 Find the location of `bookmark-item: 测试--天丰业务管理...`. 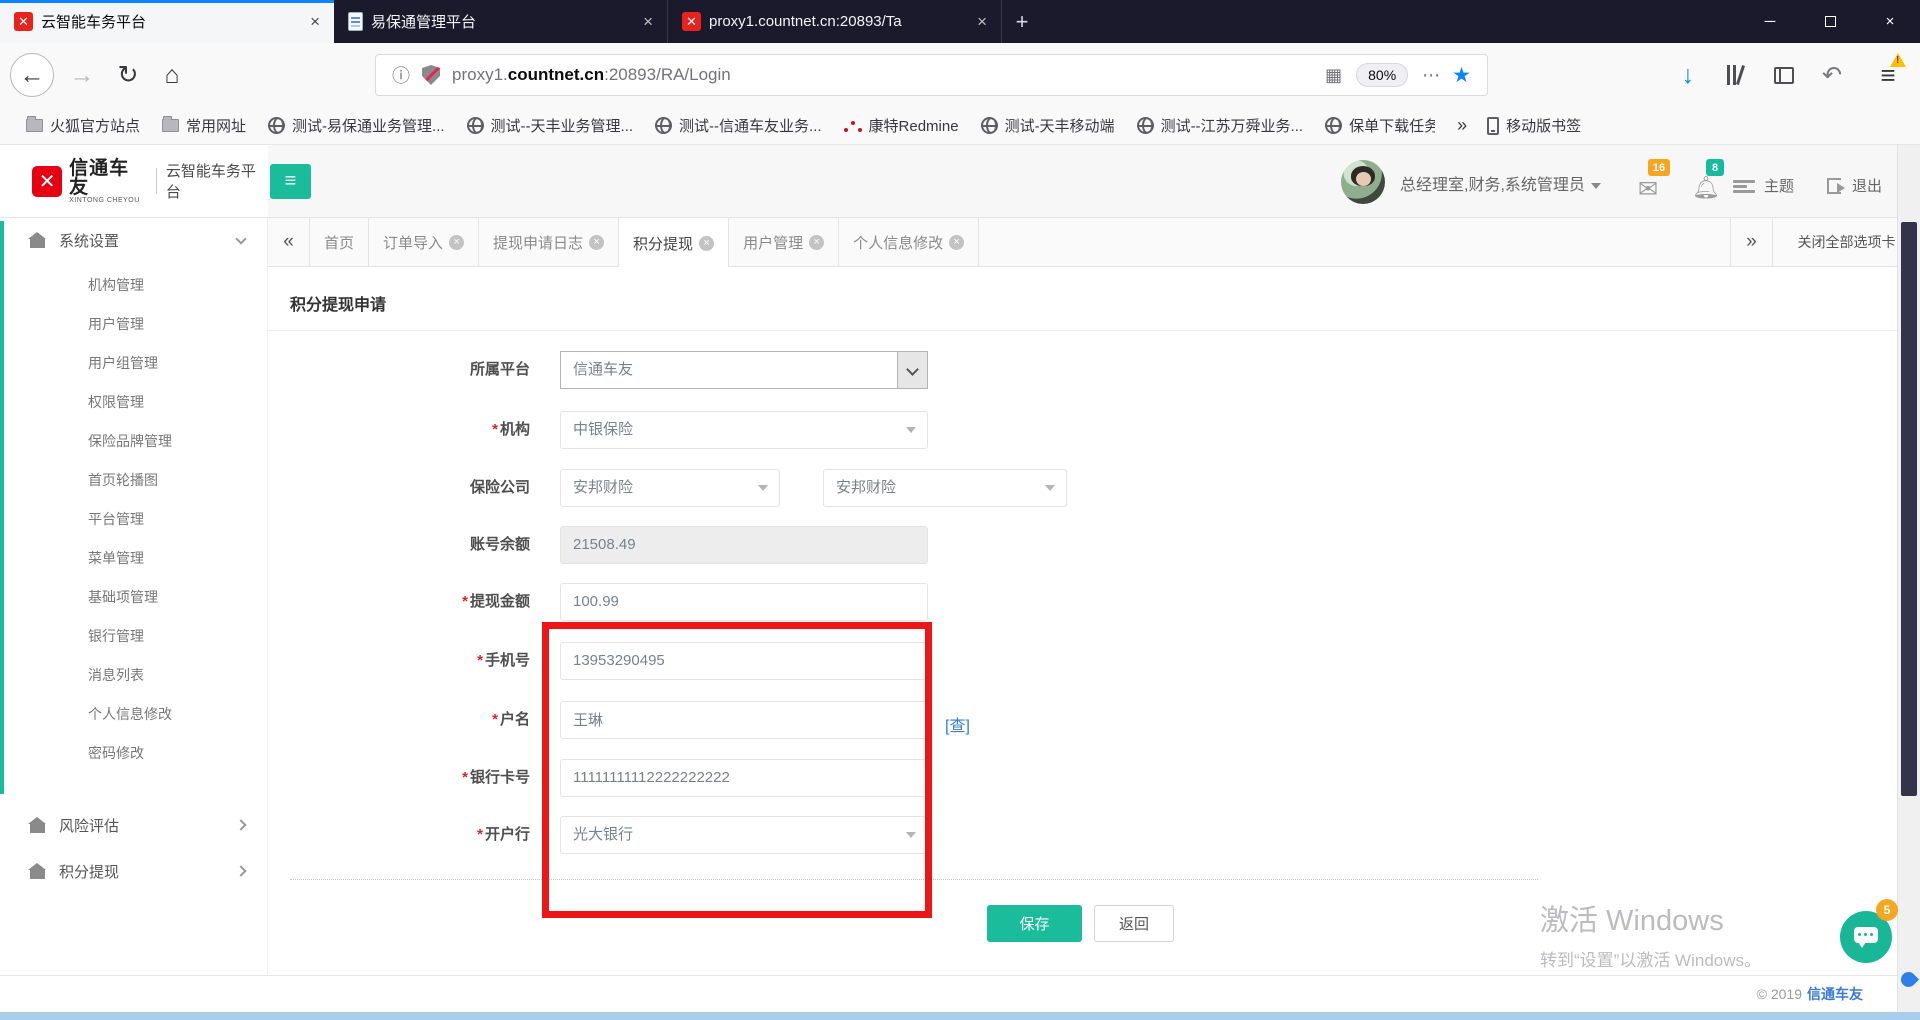

bookmark-item: 测试--天丰业务管理... is located at coordinates (549, 125).